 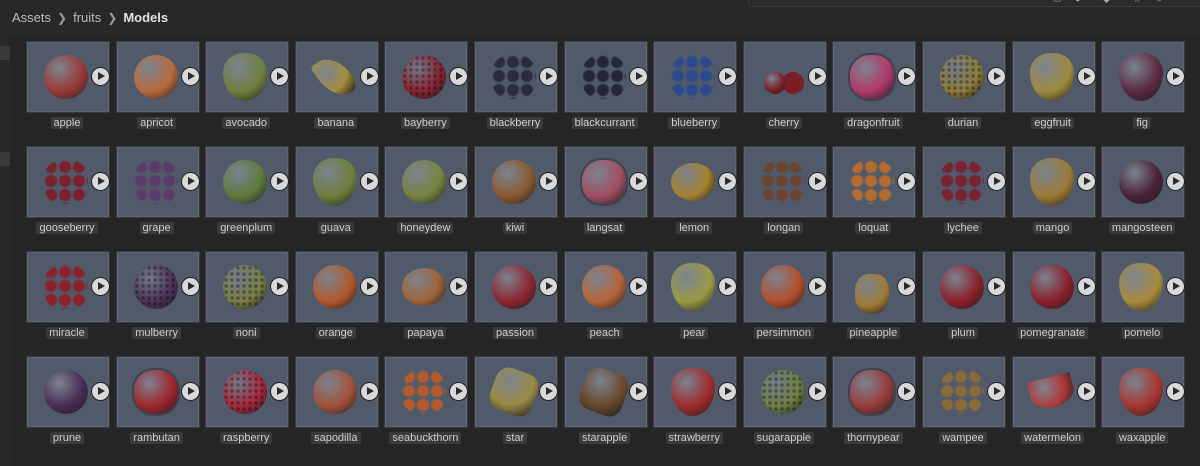 I want to click on asset-tile-seabuckthorn: seabuckthorn, so click(x=426, y=405).